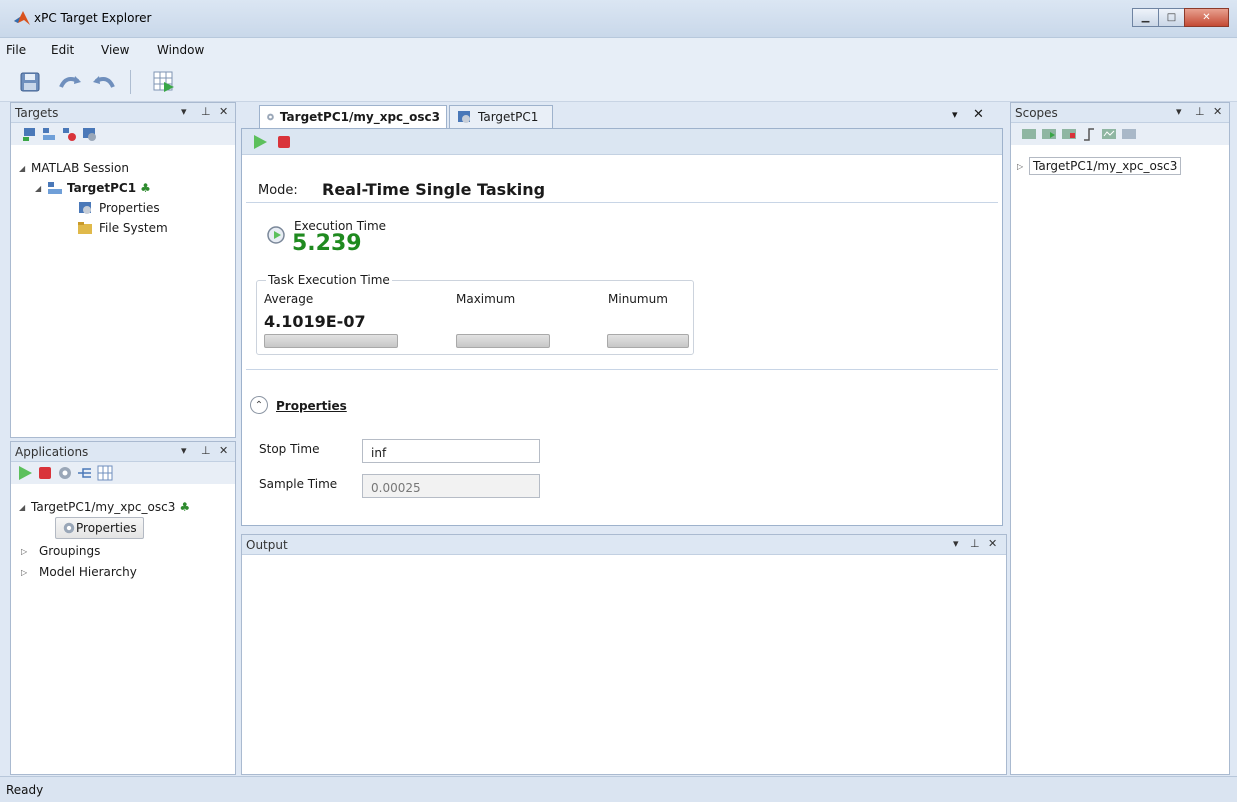 The width and height of the screenshot is (1237, 802). Describe the element at coordinates (289, 449) in the screenshot. I see `stop-time-label: Stop Time` at that location.